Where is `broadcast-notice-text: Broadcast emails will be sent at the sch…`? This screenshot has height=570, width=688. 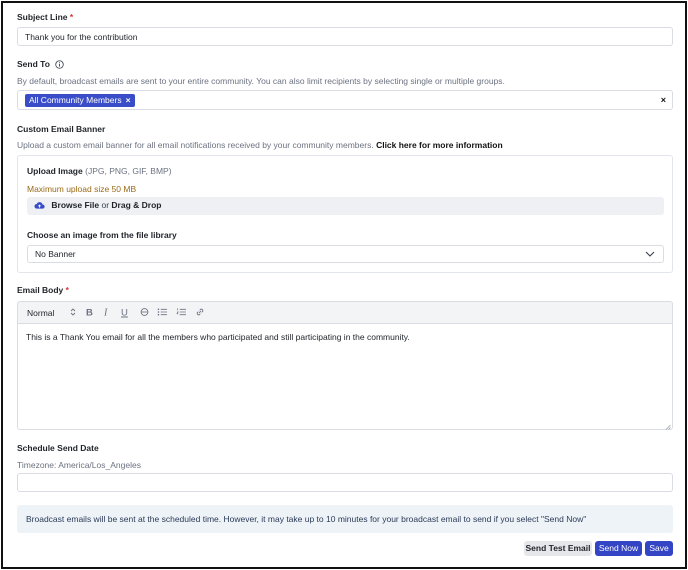
broadcast-notice-text: Broadcast emails will be sent at the sch… is located at coordinates (306, 519).